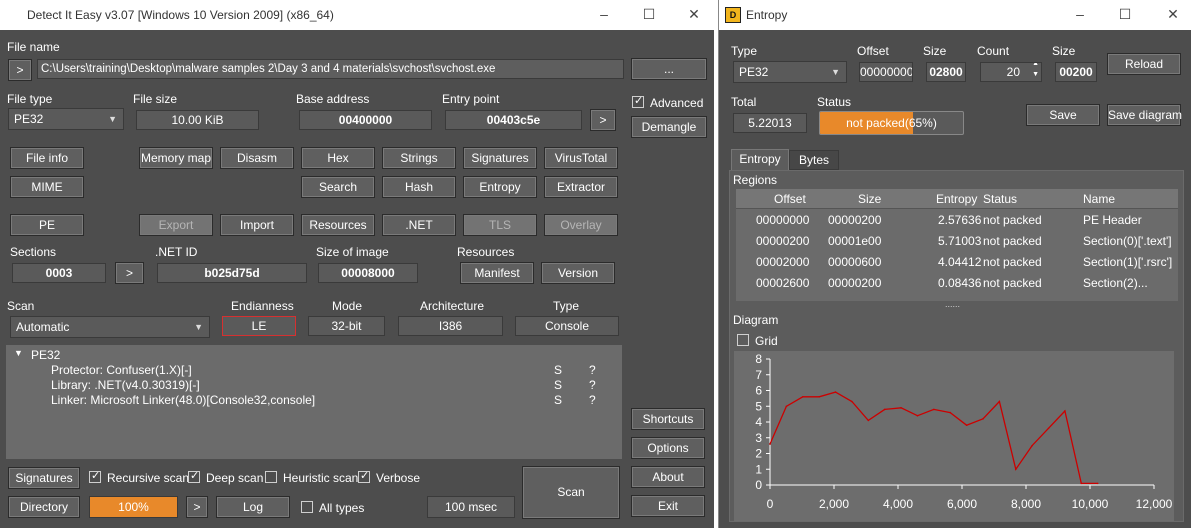 Image resolution: width=1191 pixels, height=528 pixels. What do you see at coordinates (20, 70) in the screenshot?
I see `open-file-button: >` at bounding box center [20, 70].